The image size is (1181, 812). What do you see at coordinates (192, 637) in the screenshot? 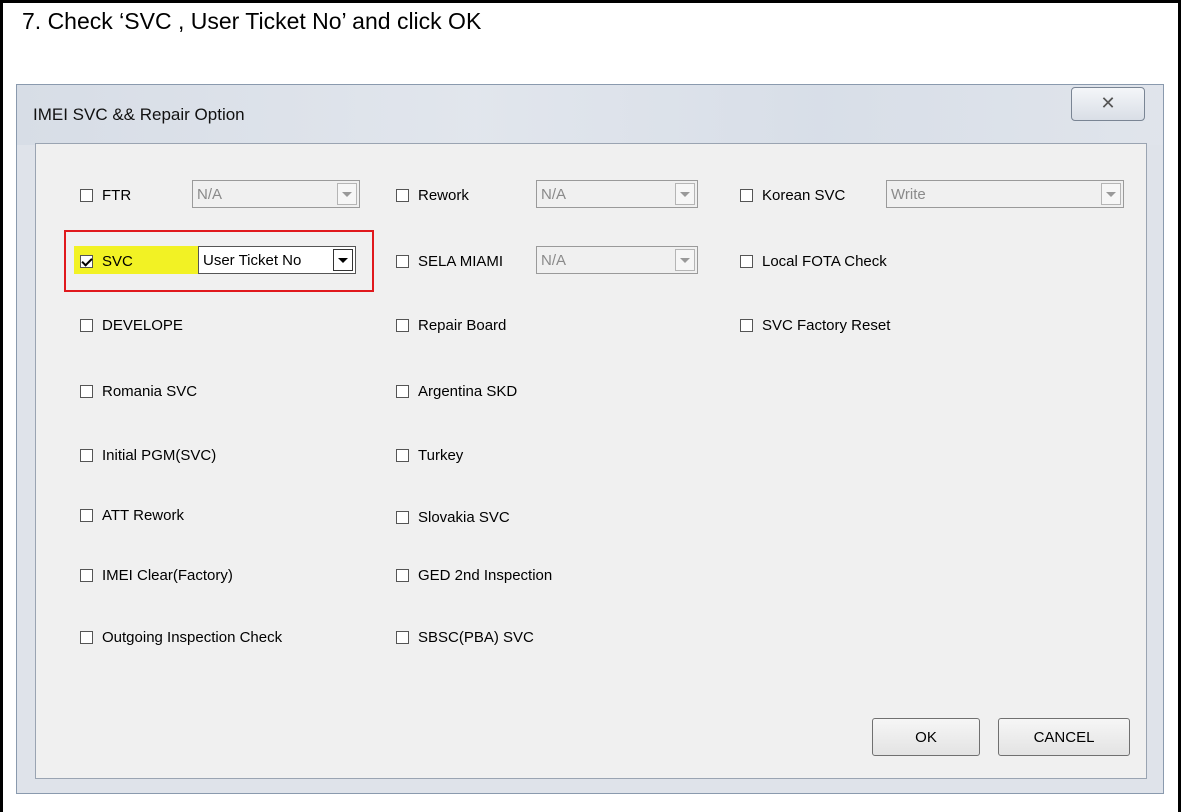
I see `outgoing-inspection-check-label: Outgoing Inspection Check` at bounding box center [192, 637].